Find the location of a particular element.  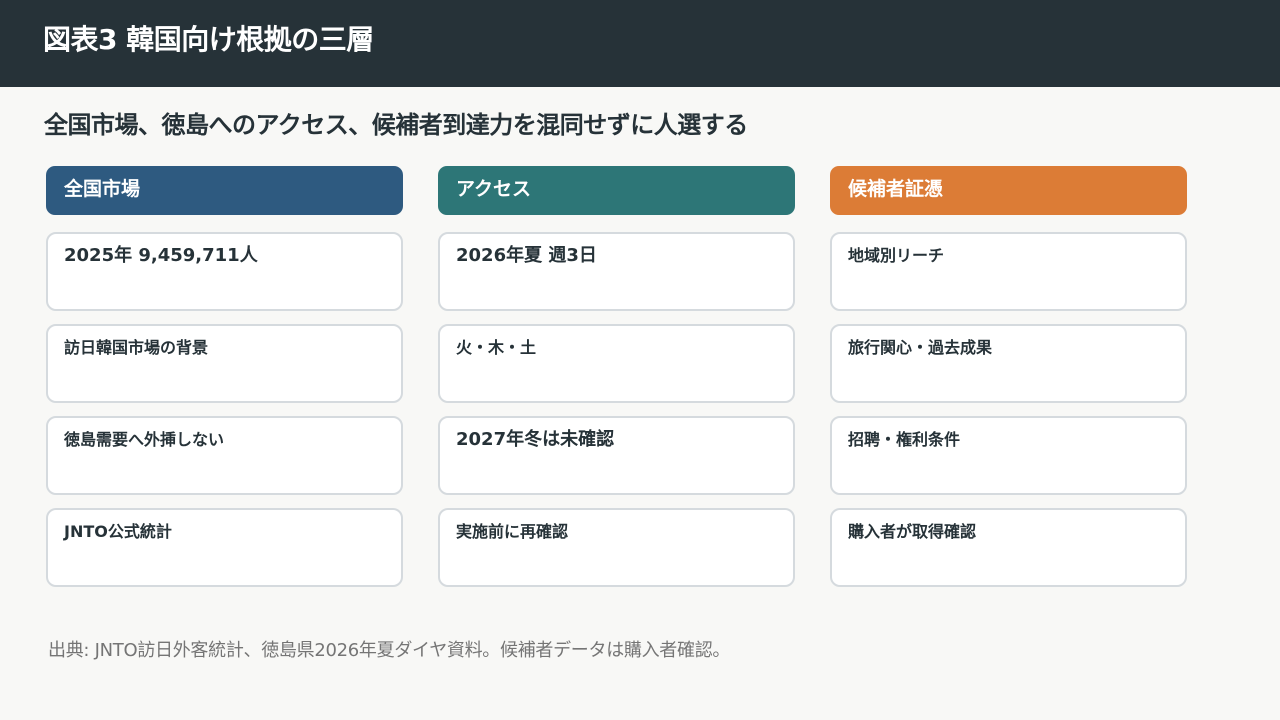

card: 招聘・権利条件 is located at coordinates (1008, 455).